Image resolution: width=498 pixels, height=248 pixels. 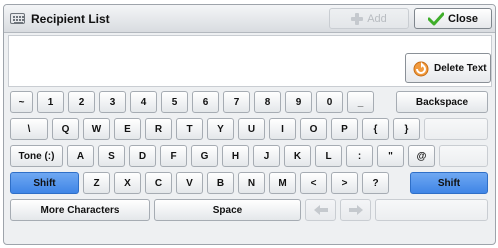 What do you see at coordinates (375, 183) in the screenshot?
I see `key-question: ?` at bounding box center [375, 183].